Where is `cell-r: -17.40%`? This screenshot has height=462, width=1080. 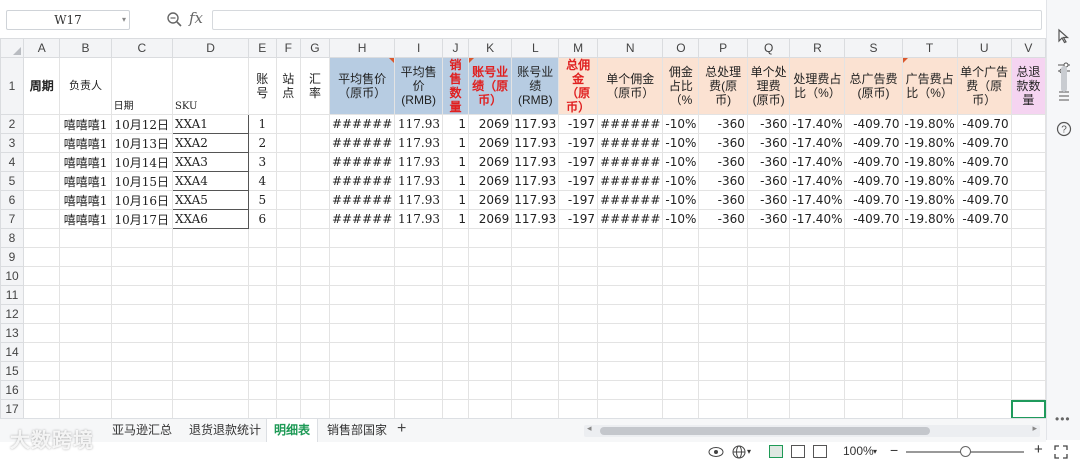 cell-r: -17.40% is located at coordinates (817, 143).